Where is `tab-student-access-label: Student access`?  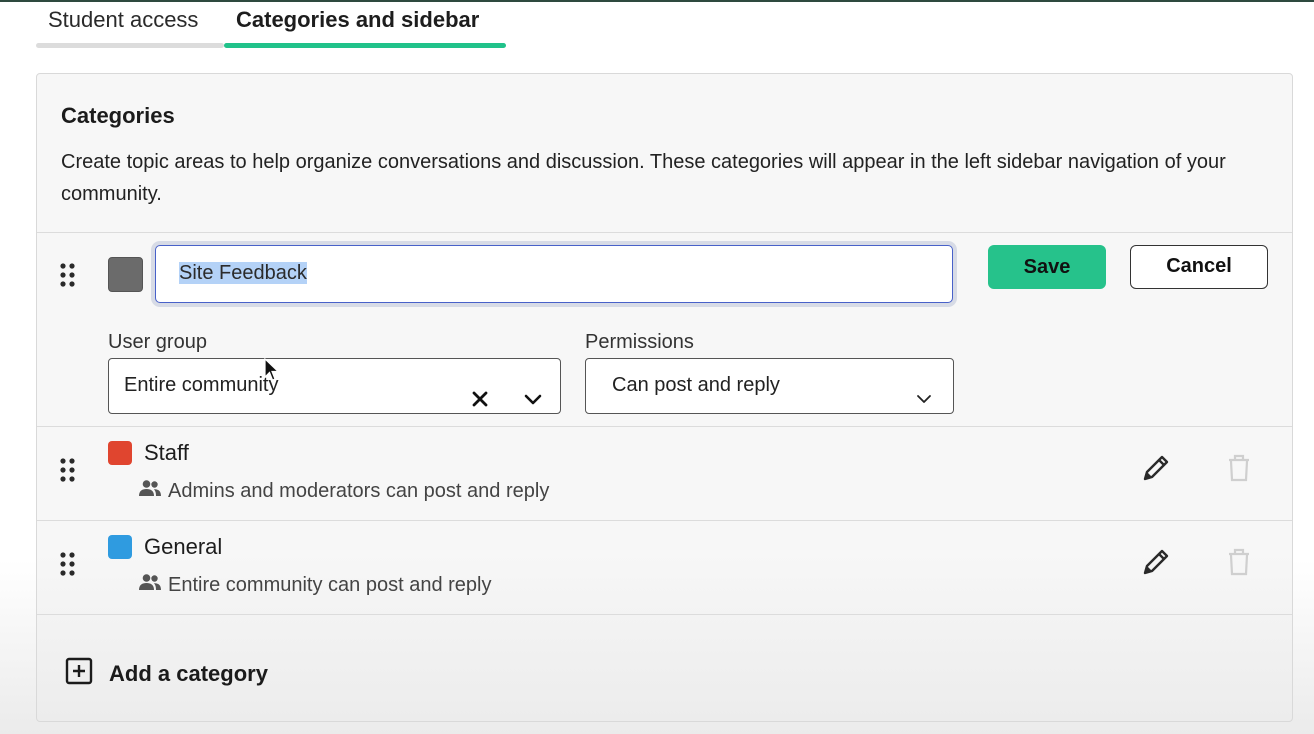 tab-student-access-label: Student access is located at coordinates (123, 19).